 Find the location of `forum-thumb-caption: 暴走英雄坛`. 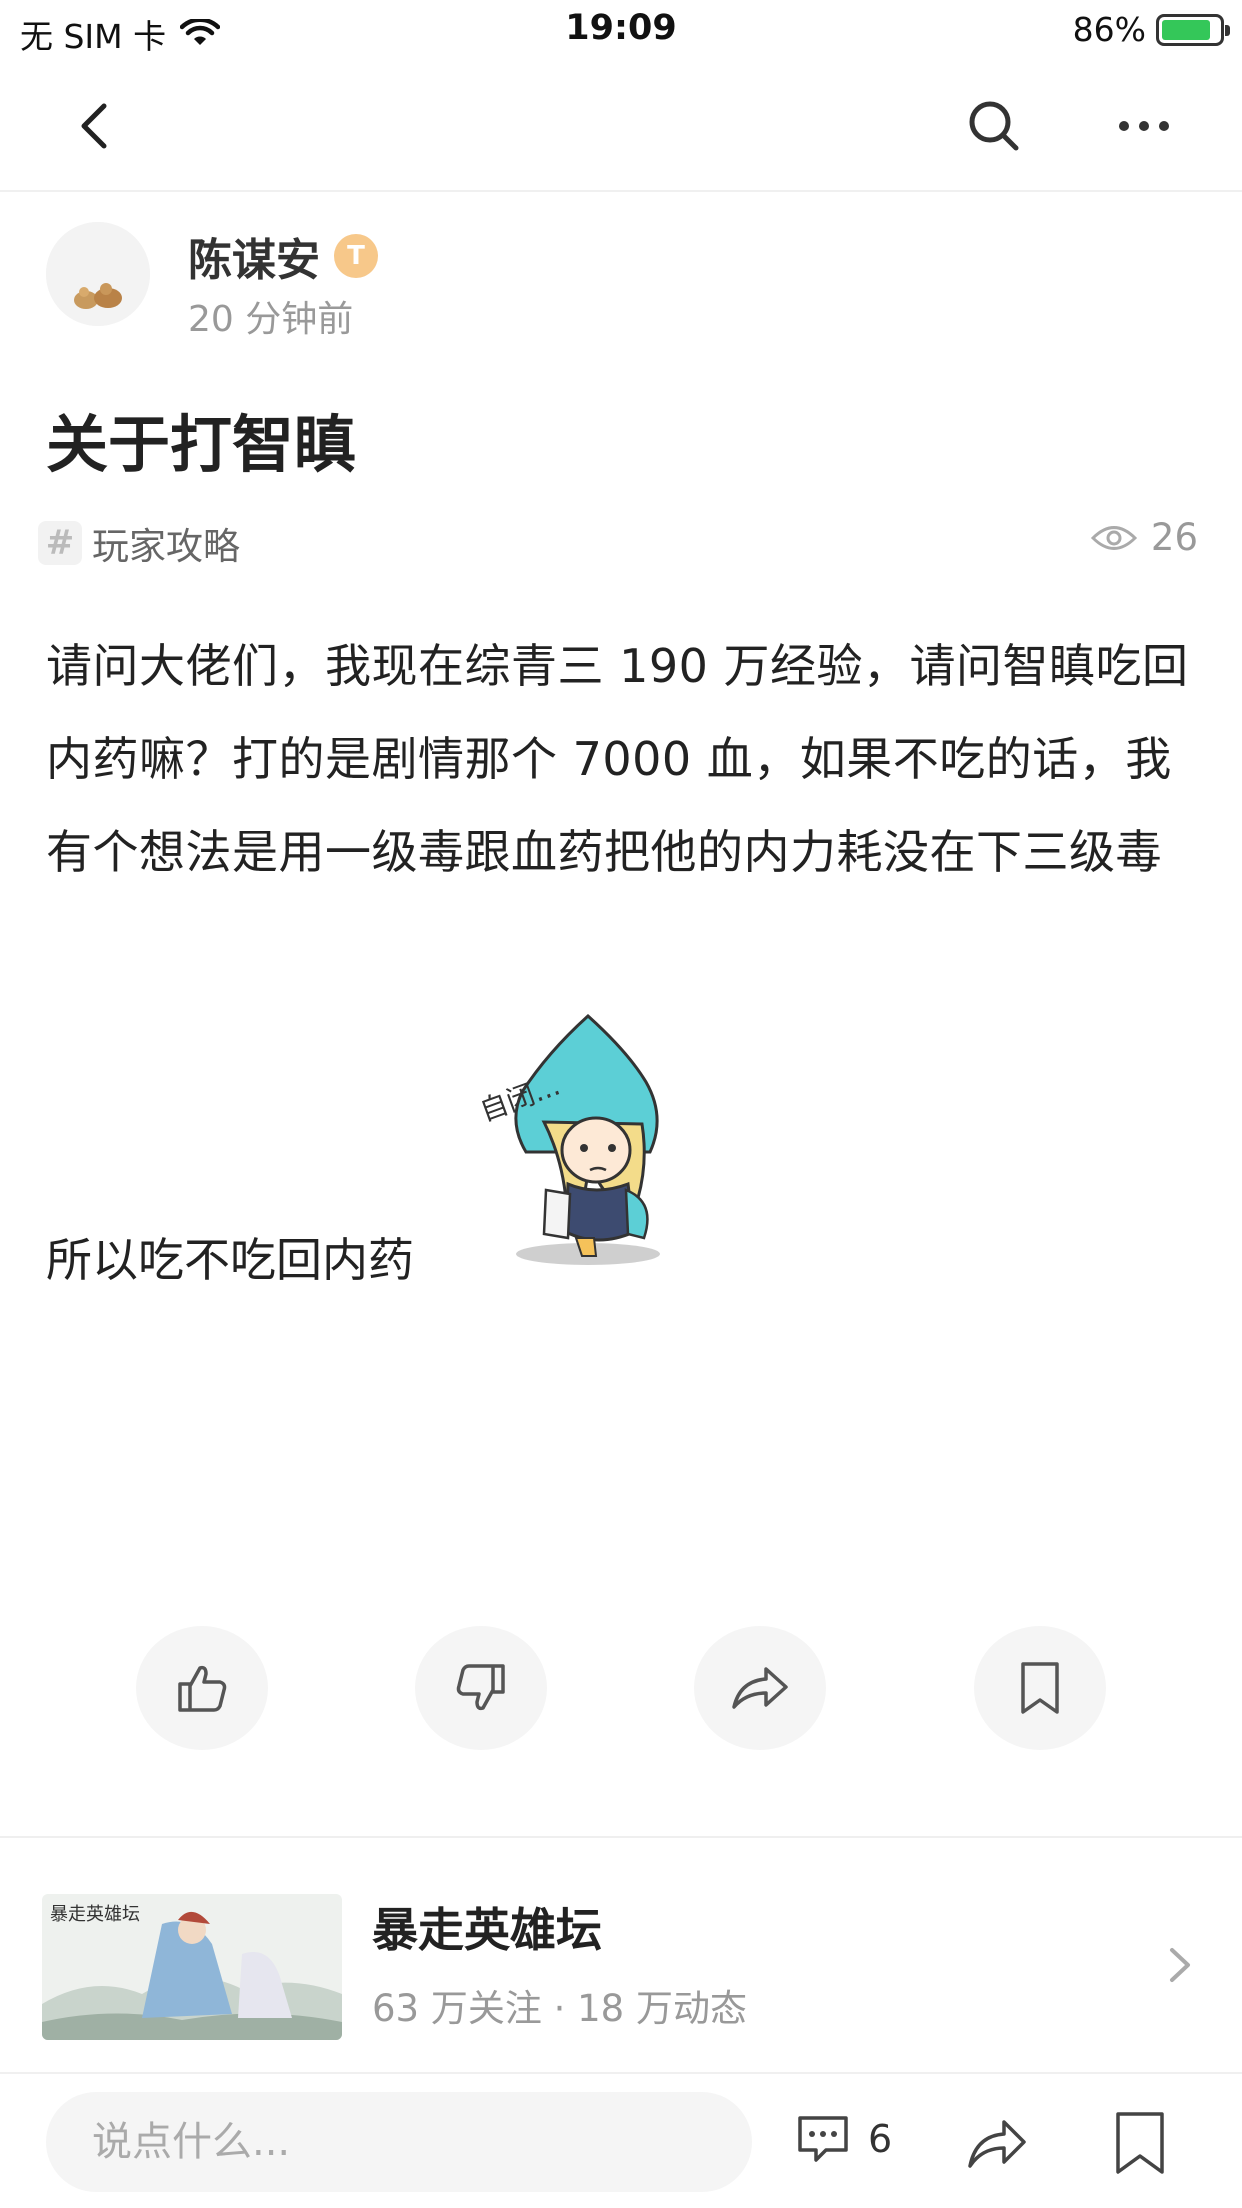

forum-thumb-caption: 暴走英雄坛 is located at coordinates (95, 1914).